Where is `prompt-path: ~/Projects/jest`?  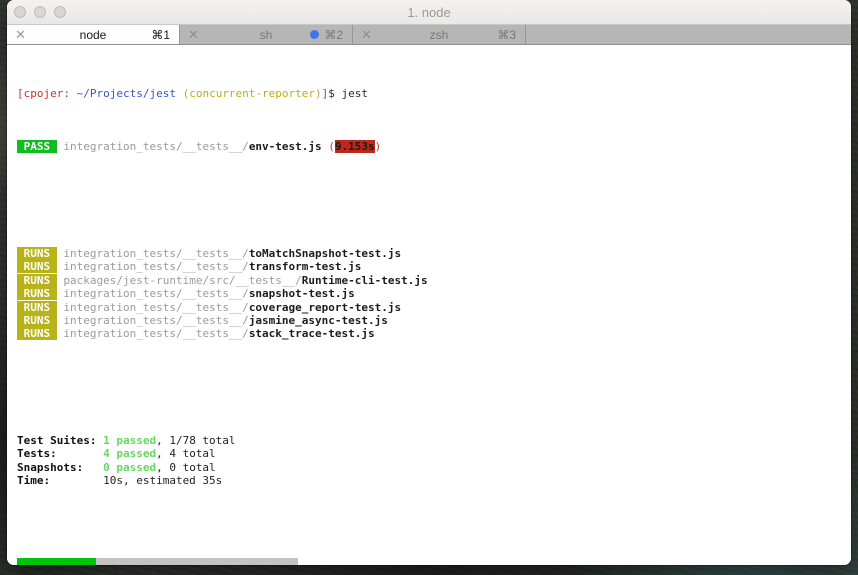
prompt-path: ~/Projects/jest is located at coordinates (129, 94).